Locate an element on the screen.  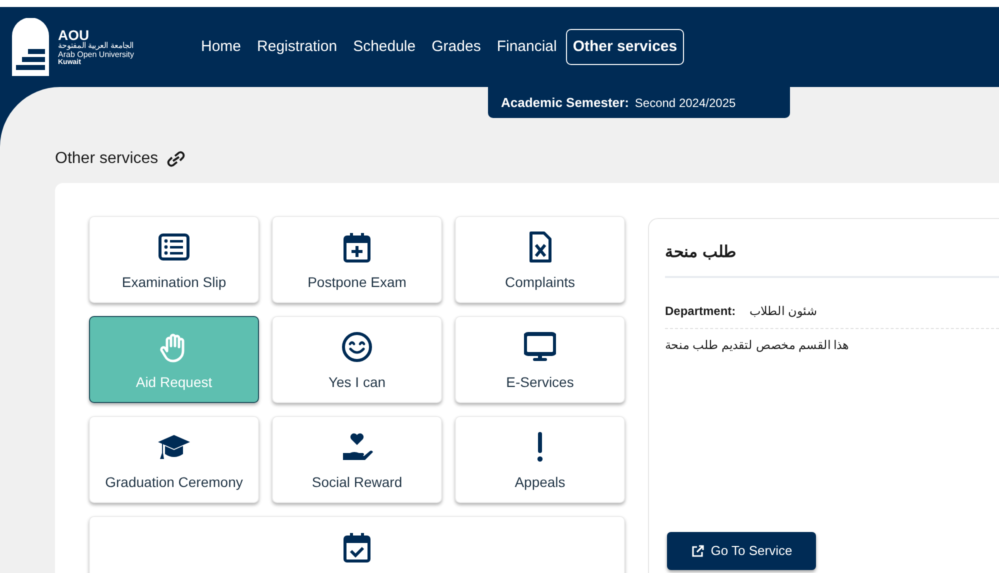
logo-name: Arab Open University is located at coordinates (96, 54).